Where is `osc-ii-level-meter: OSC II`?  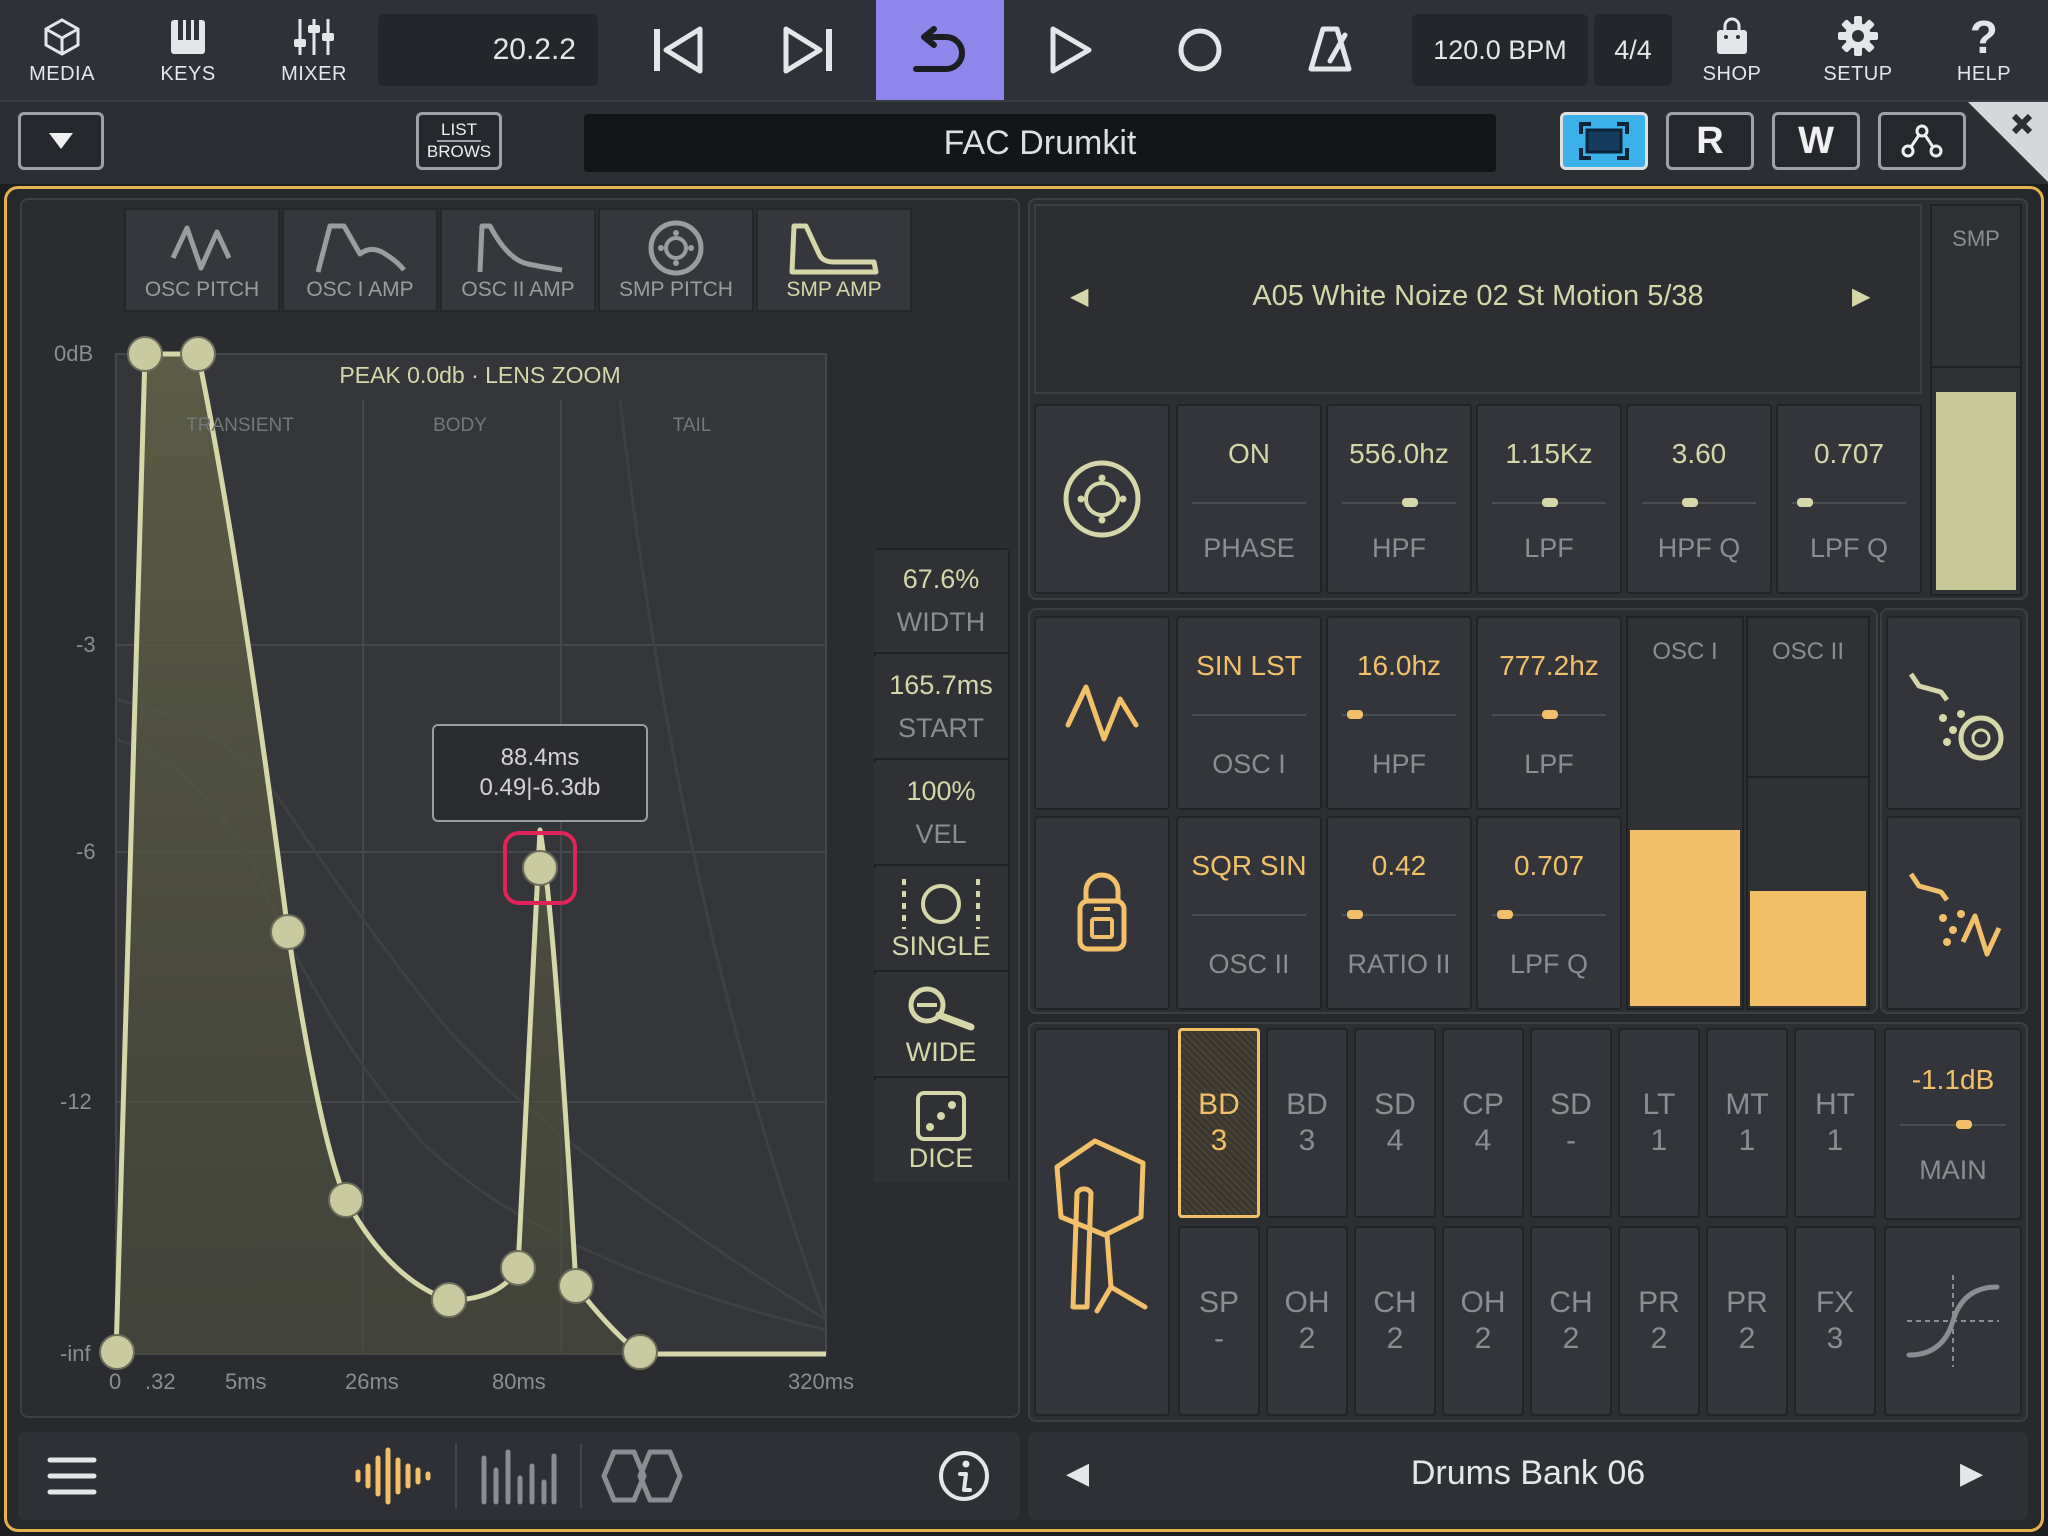
osc-ii-level-meter: OSC II is located at coordinates (1808, 813).